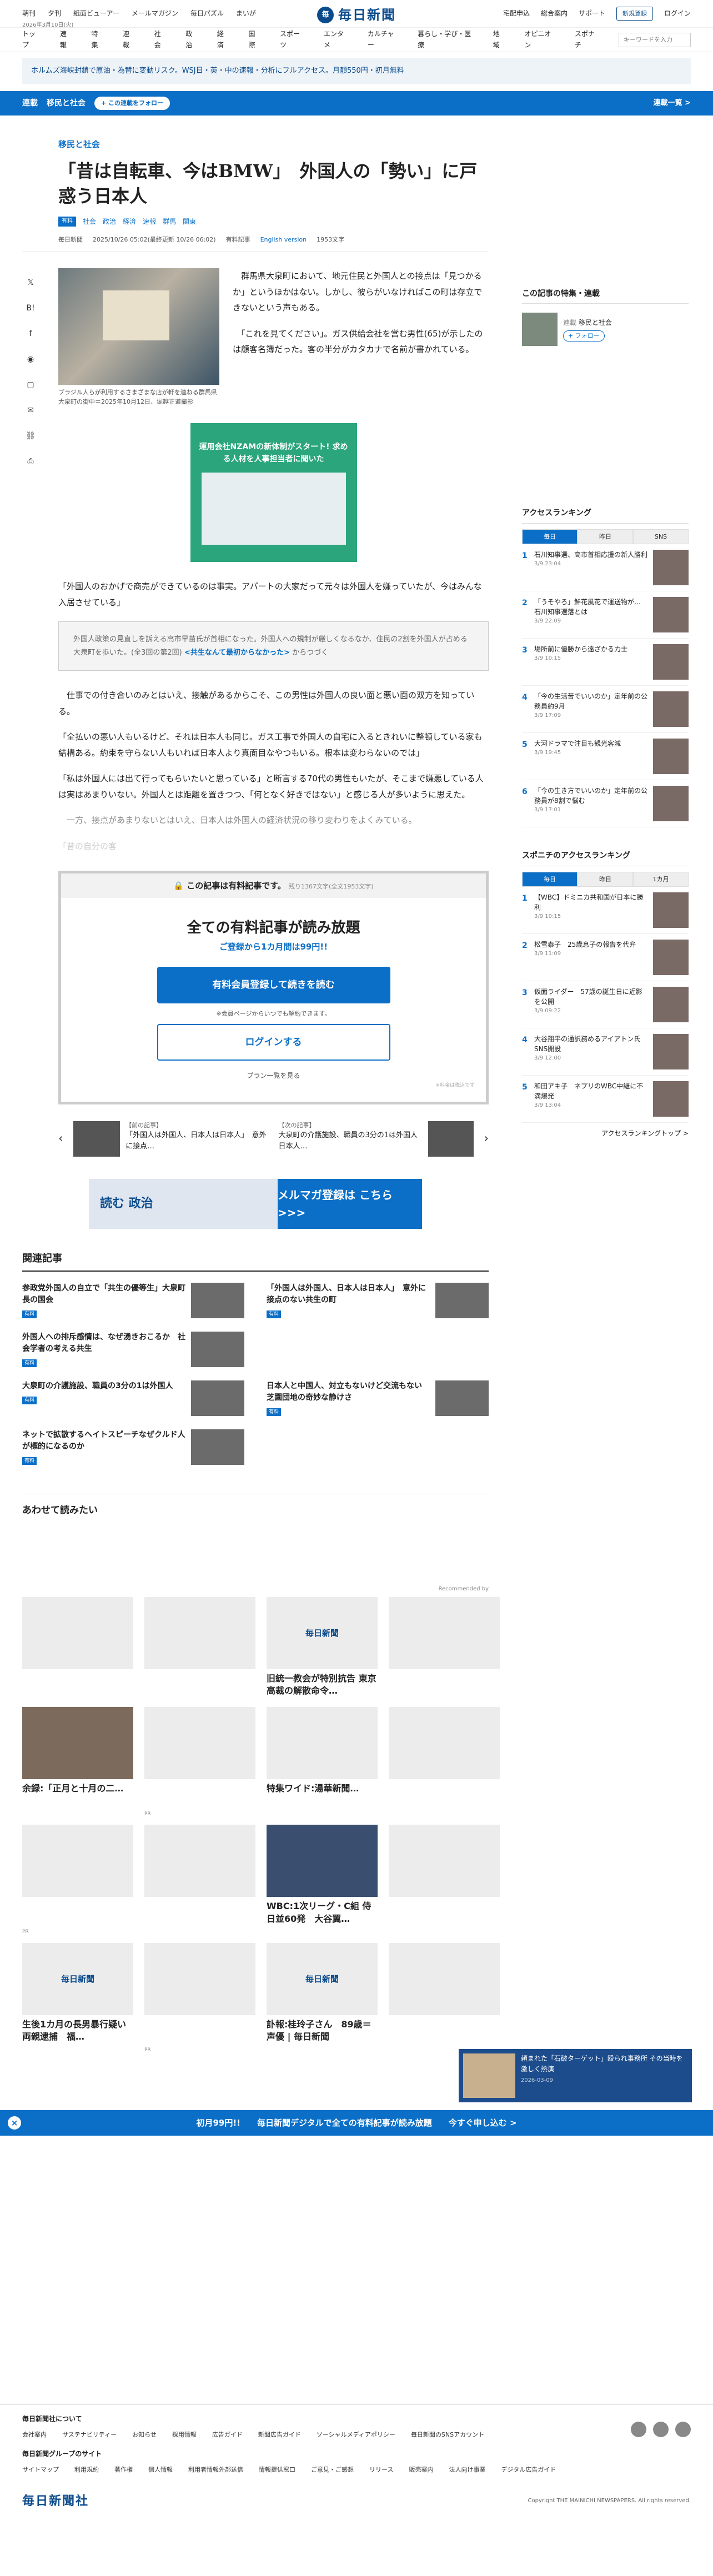 This screenshot has width=713, height=2576. Describe the element at coordinates (189, 222) in the screenshot. I see `tag-link: 関東` at that location.